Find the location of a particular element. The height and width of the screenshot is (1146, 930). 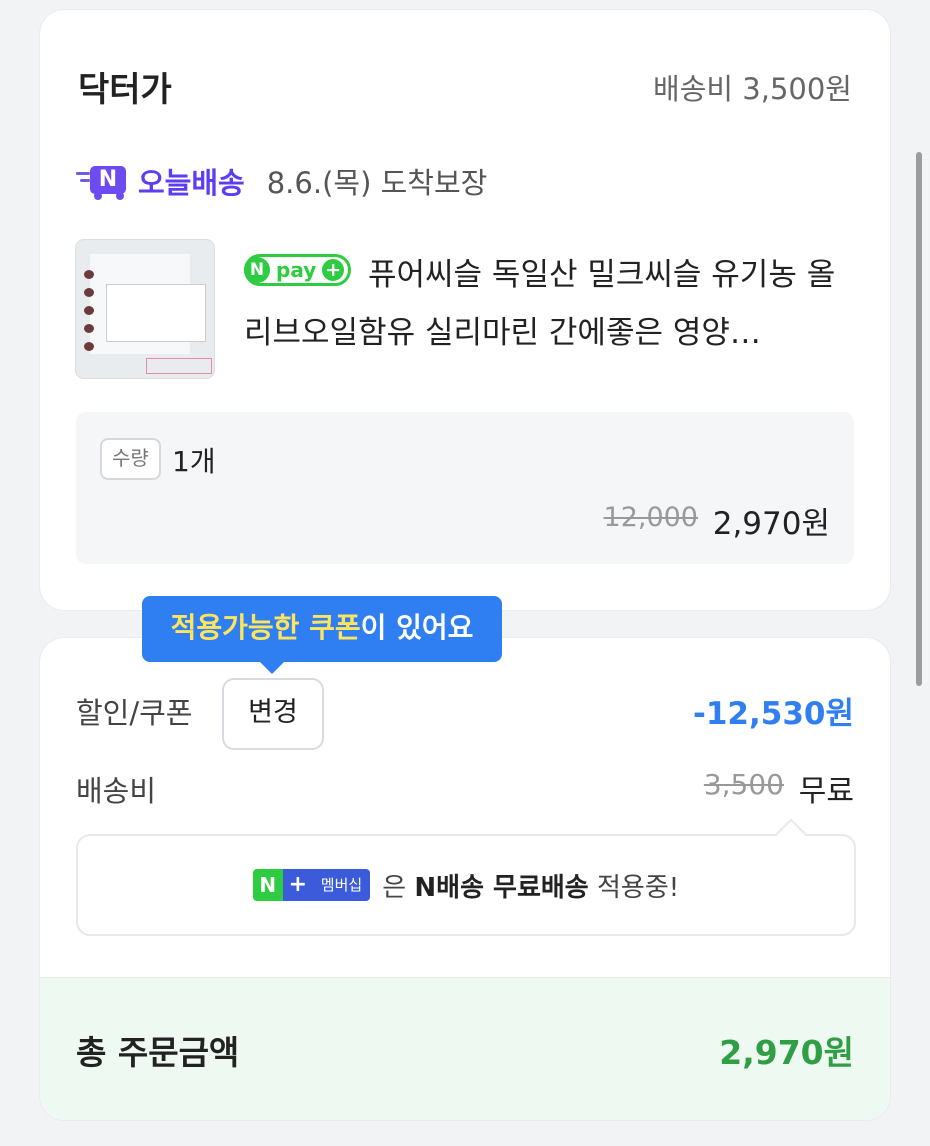

product-thumbnail is located at coordinates (145, 309).